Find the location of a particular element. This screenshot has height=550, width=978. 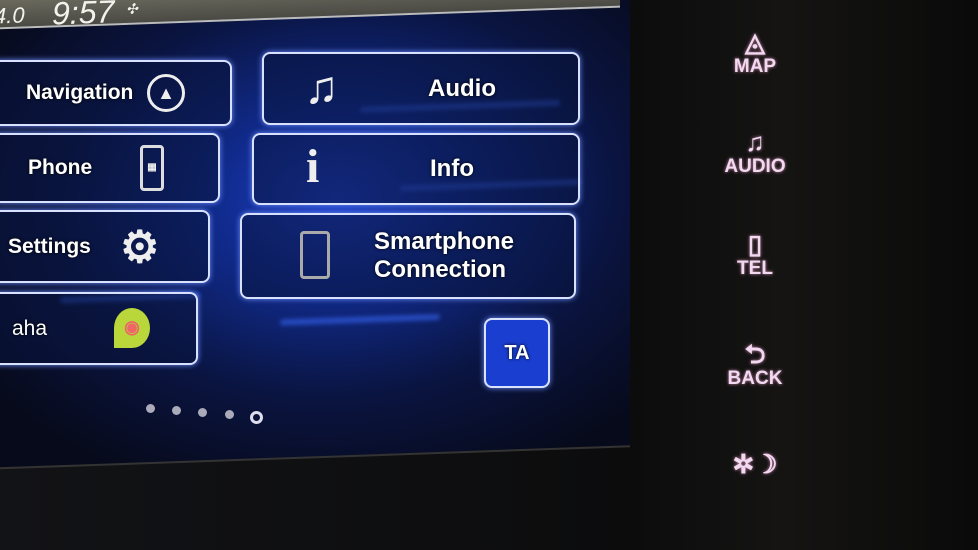

audio-key-label: AUDIO is located at coordinates (755, 166).